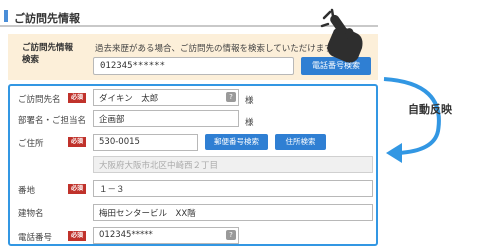 The width and height of the screenshot is (500, 248). I want to click on address-label: ご住所, so click(31, 144).